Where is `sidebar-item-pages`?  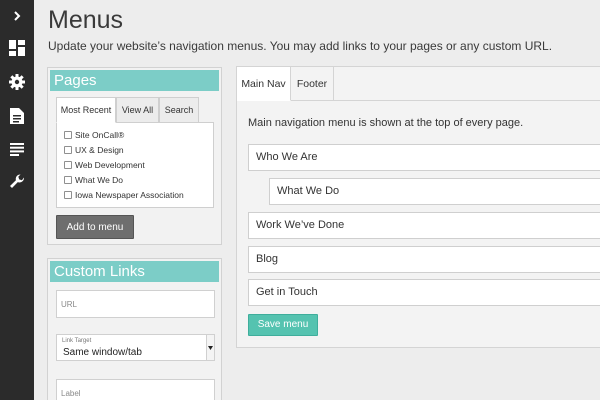
sidebar-item-pages is located at coordinates (17, 116).